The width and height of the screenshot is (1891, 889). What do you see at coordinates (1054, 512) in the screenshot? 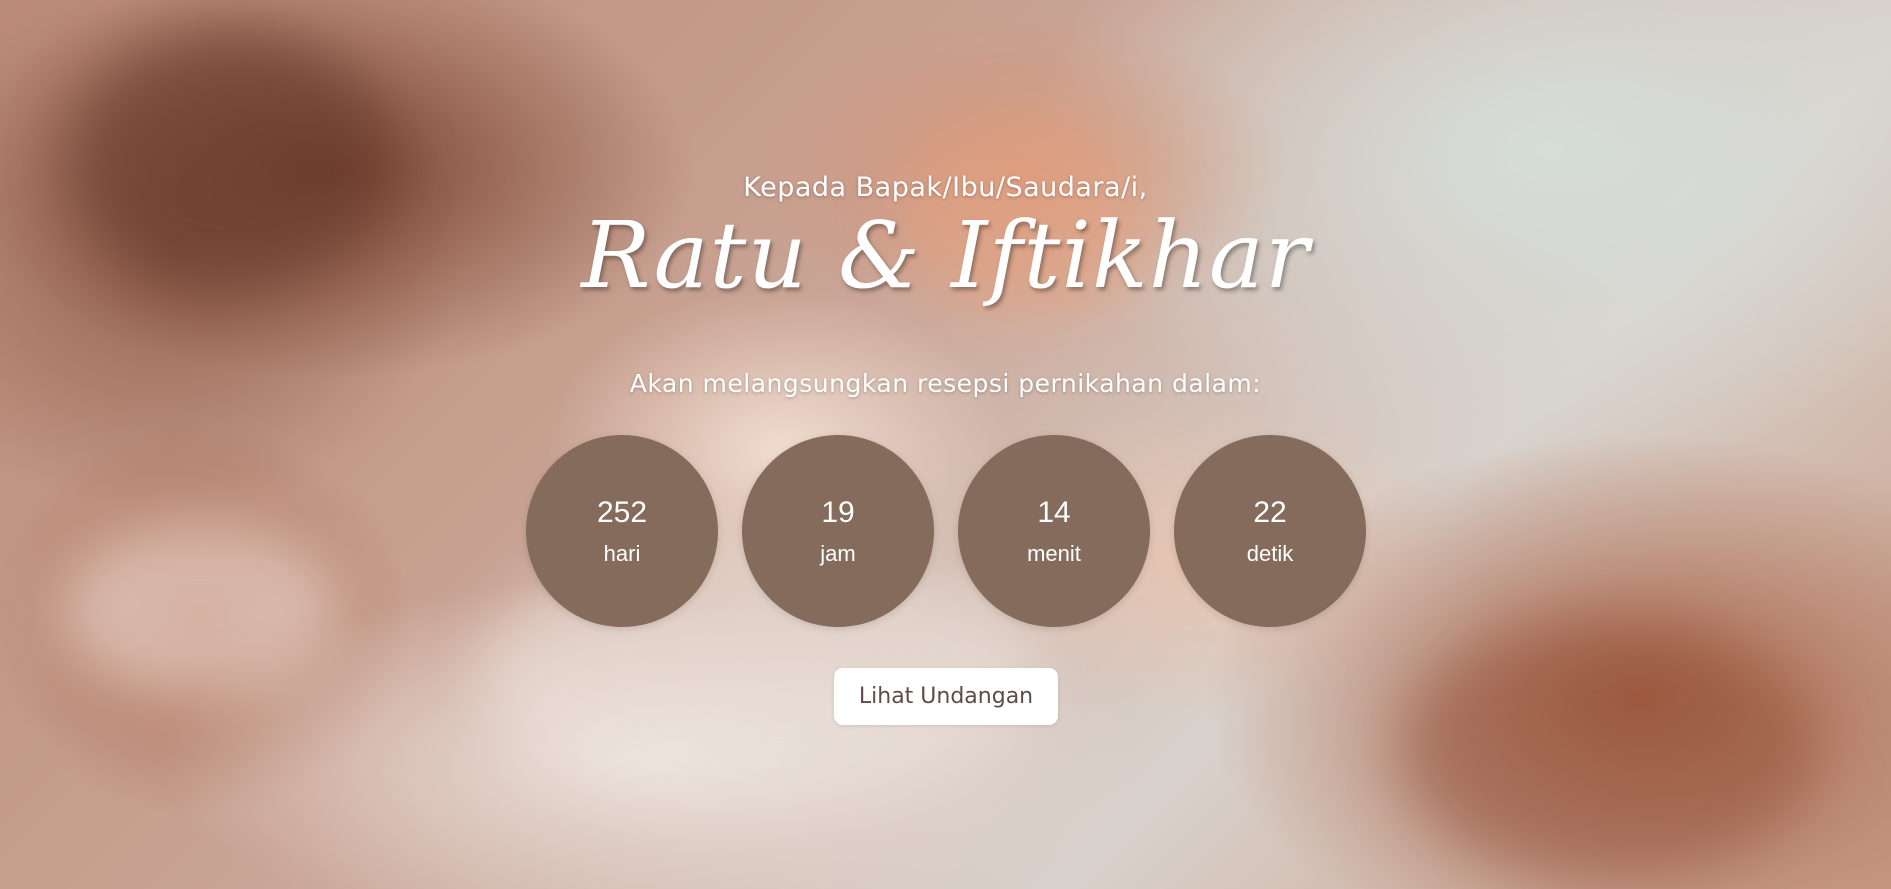
I see `countdown-minutes-value: 14` at bounding box center [1054, 512].